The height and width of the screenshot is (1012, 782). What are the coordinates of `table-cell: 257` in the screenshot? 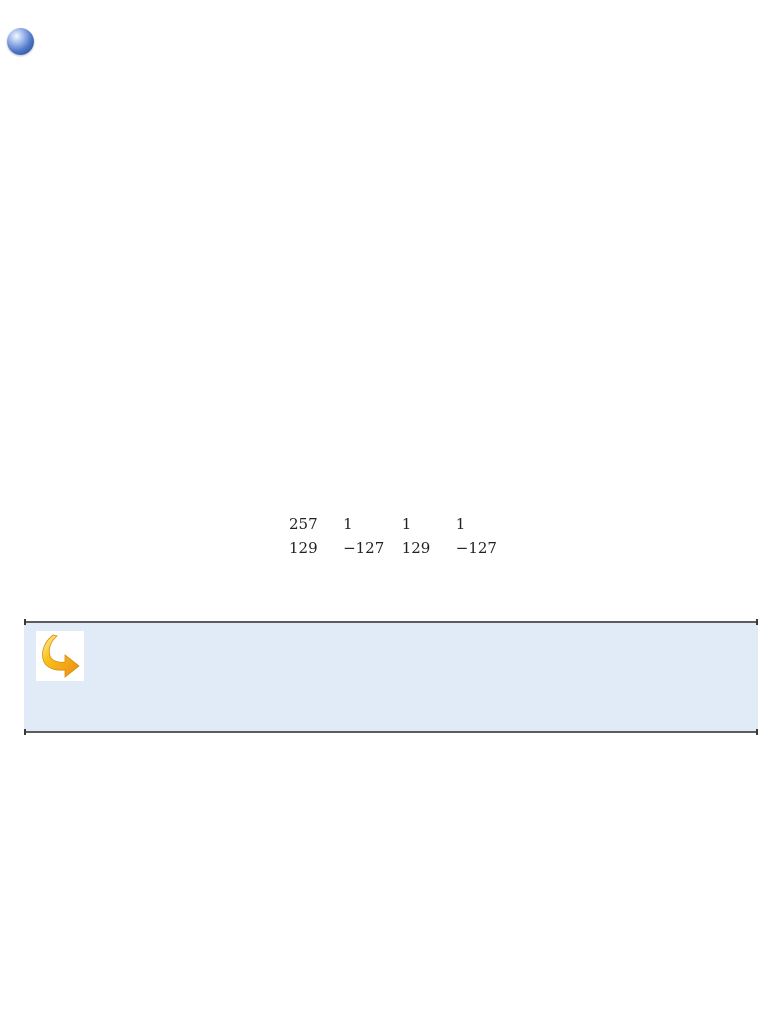 It's located at (303, 524).